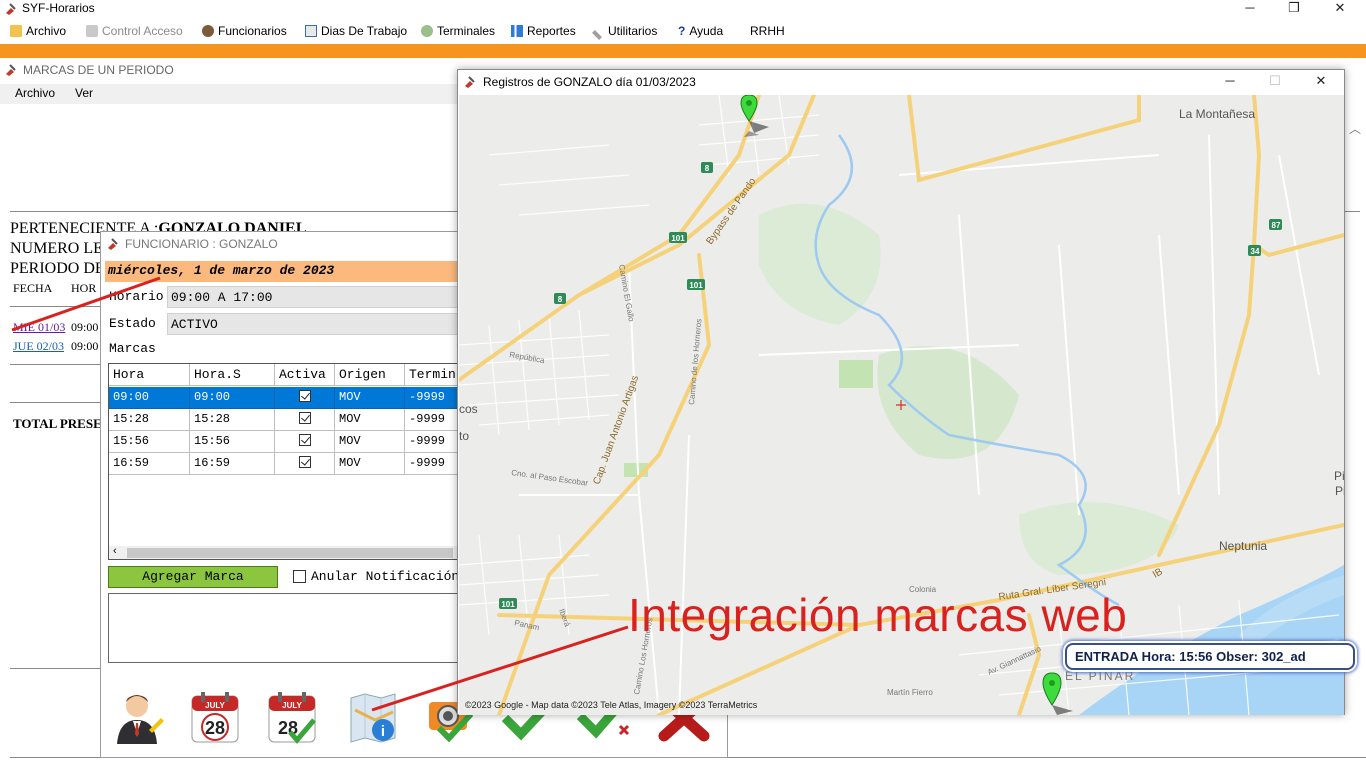 The width and height of the screenshot is (1366, 768). Describe the element at coordinates (373, 718) in the screenshot. I see `map-info-icon: i` at that location.